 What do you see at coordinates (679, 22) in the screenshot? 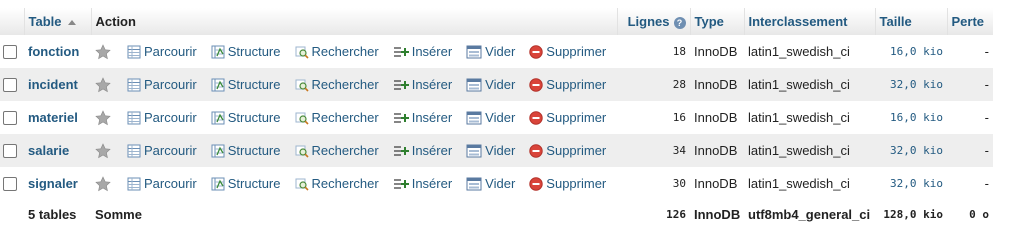
I see `help-icon: ?` at bounding box center [679, 22].